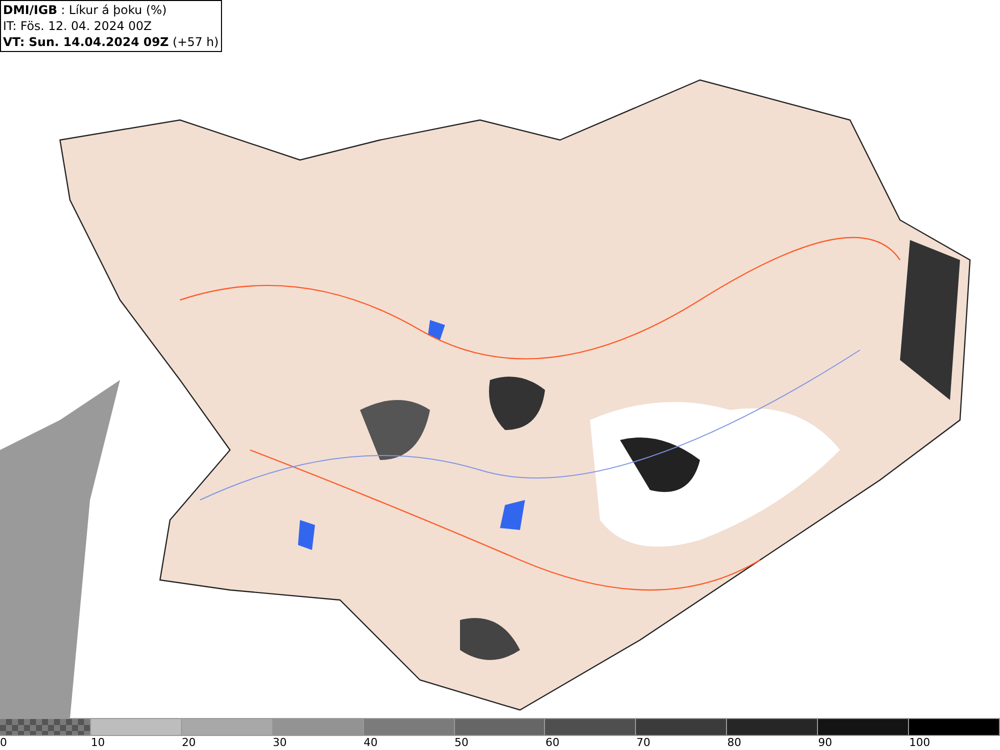 This screenshot has height=750, width=1000. I want to click on legend-label: 0, so click(4, 743).